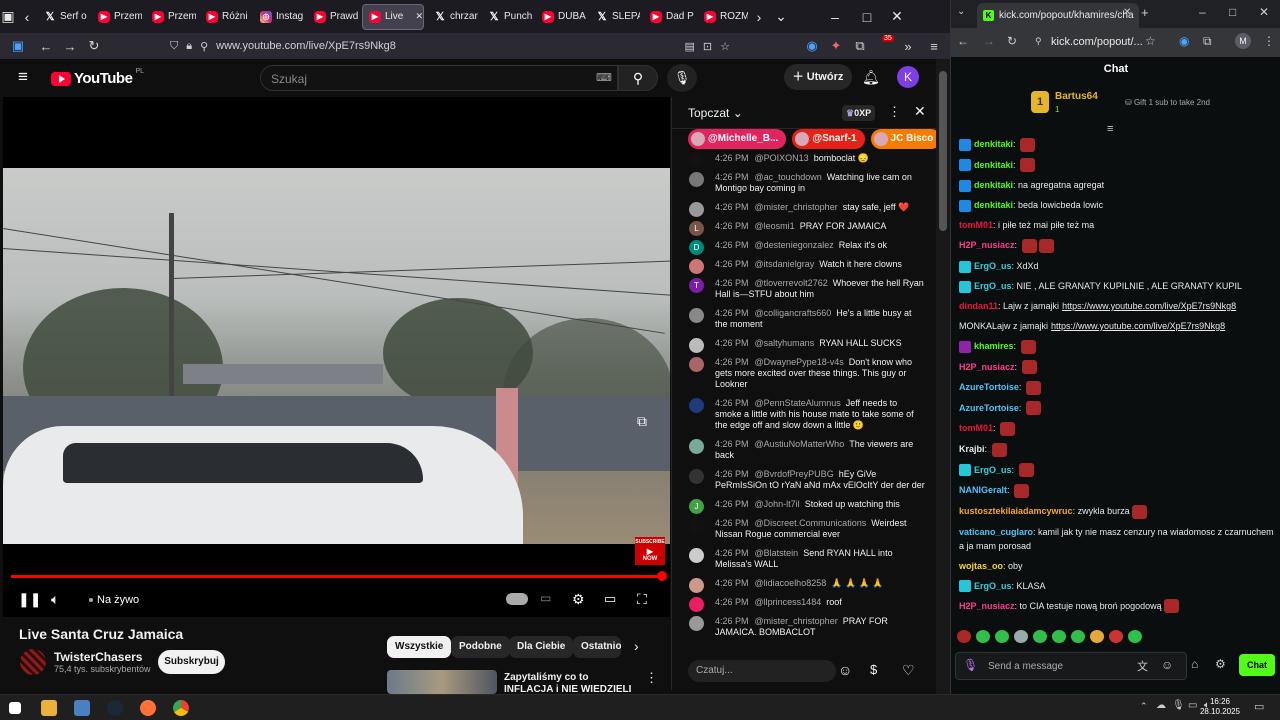  What do you see at coordinates (793, 313) in the screenshot?
I see `message-author: @colligancrafts660` at bounding box center [793, 313].